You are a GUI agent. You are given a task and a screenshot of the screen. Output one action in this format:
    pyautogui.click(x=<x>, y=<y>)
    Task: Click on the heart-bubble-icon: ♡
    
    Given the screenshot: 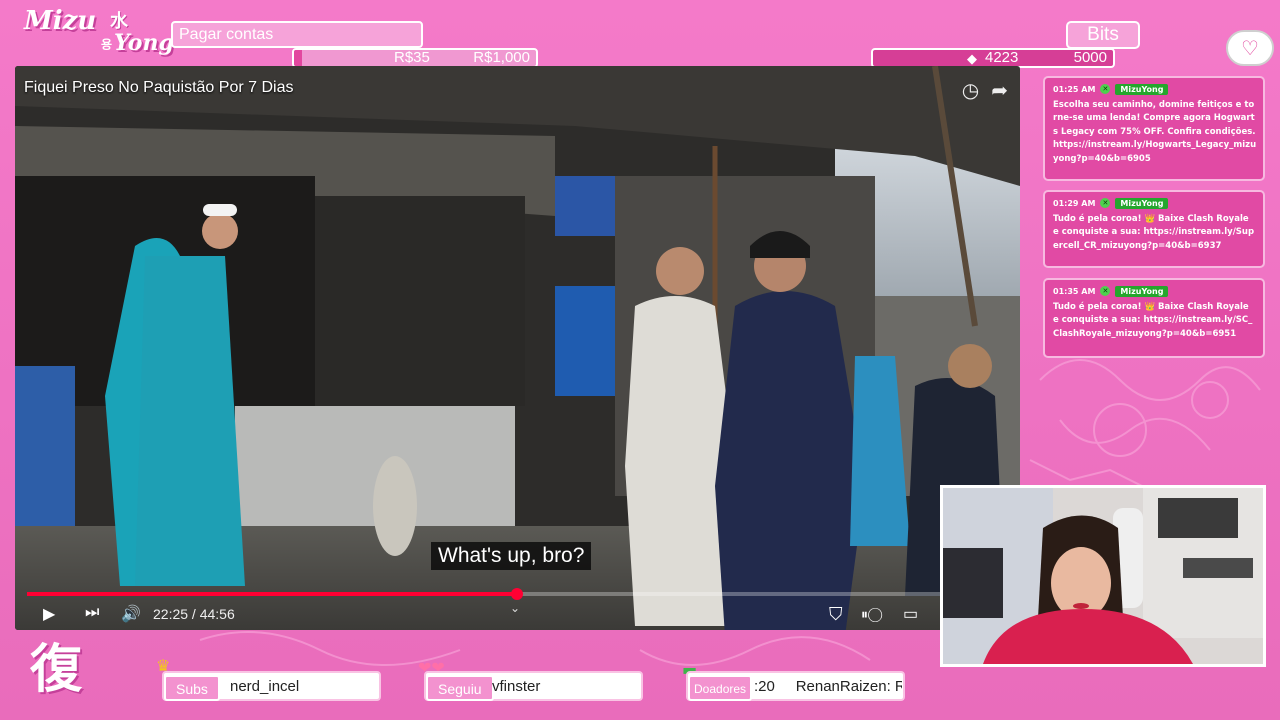 What is the action you would take?
    pyautogui.click(x=1250, y=48)
    